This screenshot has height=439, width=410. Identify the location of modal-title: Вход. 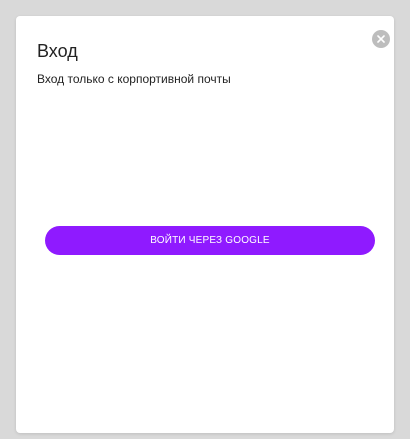
(57, 51).